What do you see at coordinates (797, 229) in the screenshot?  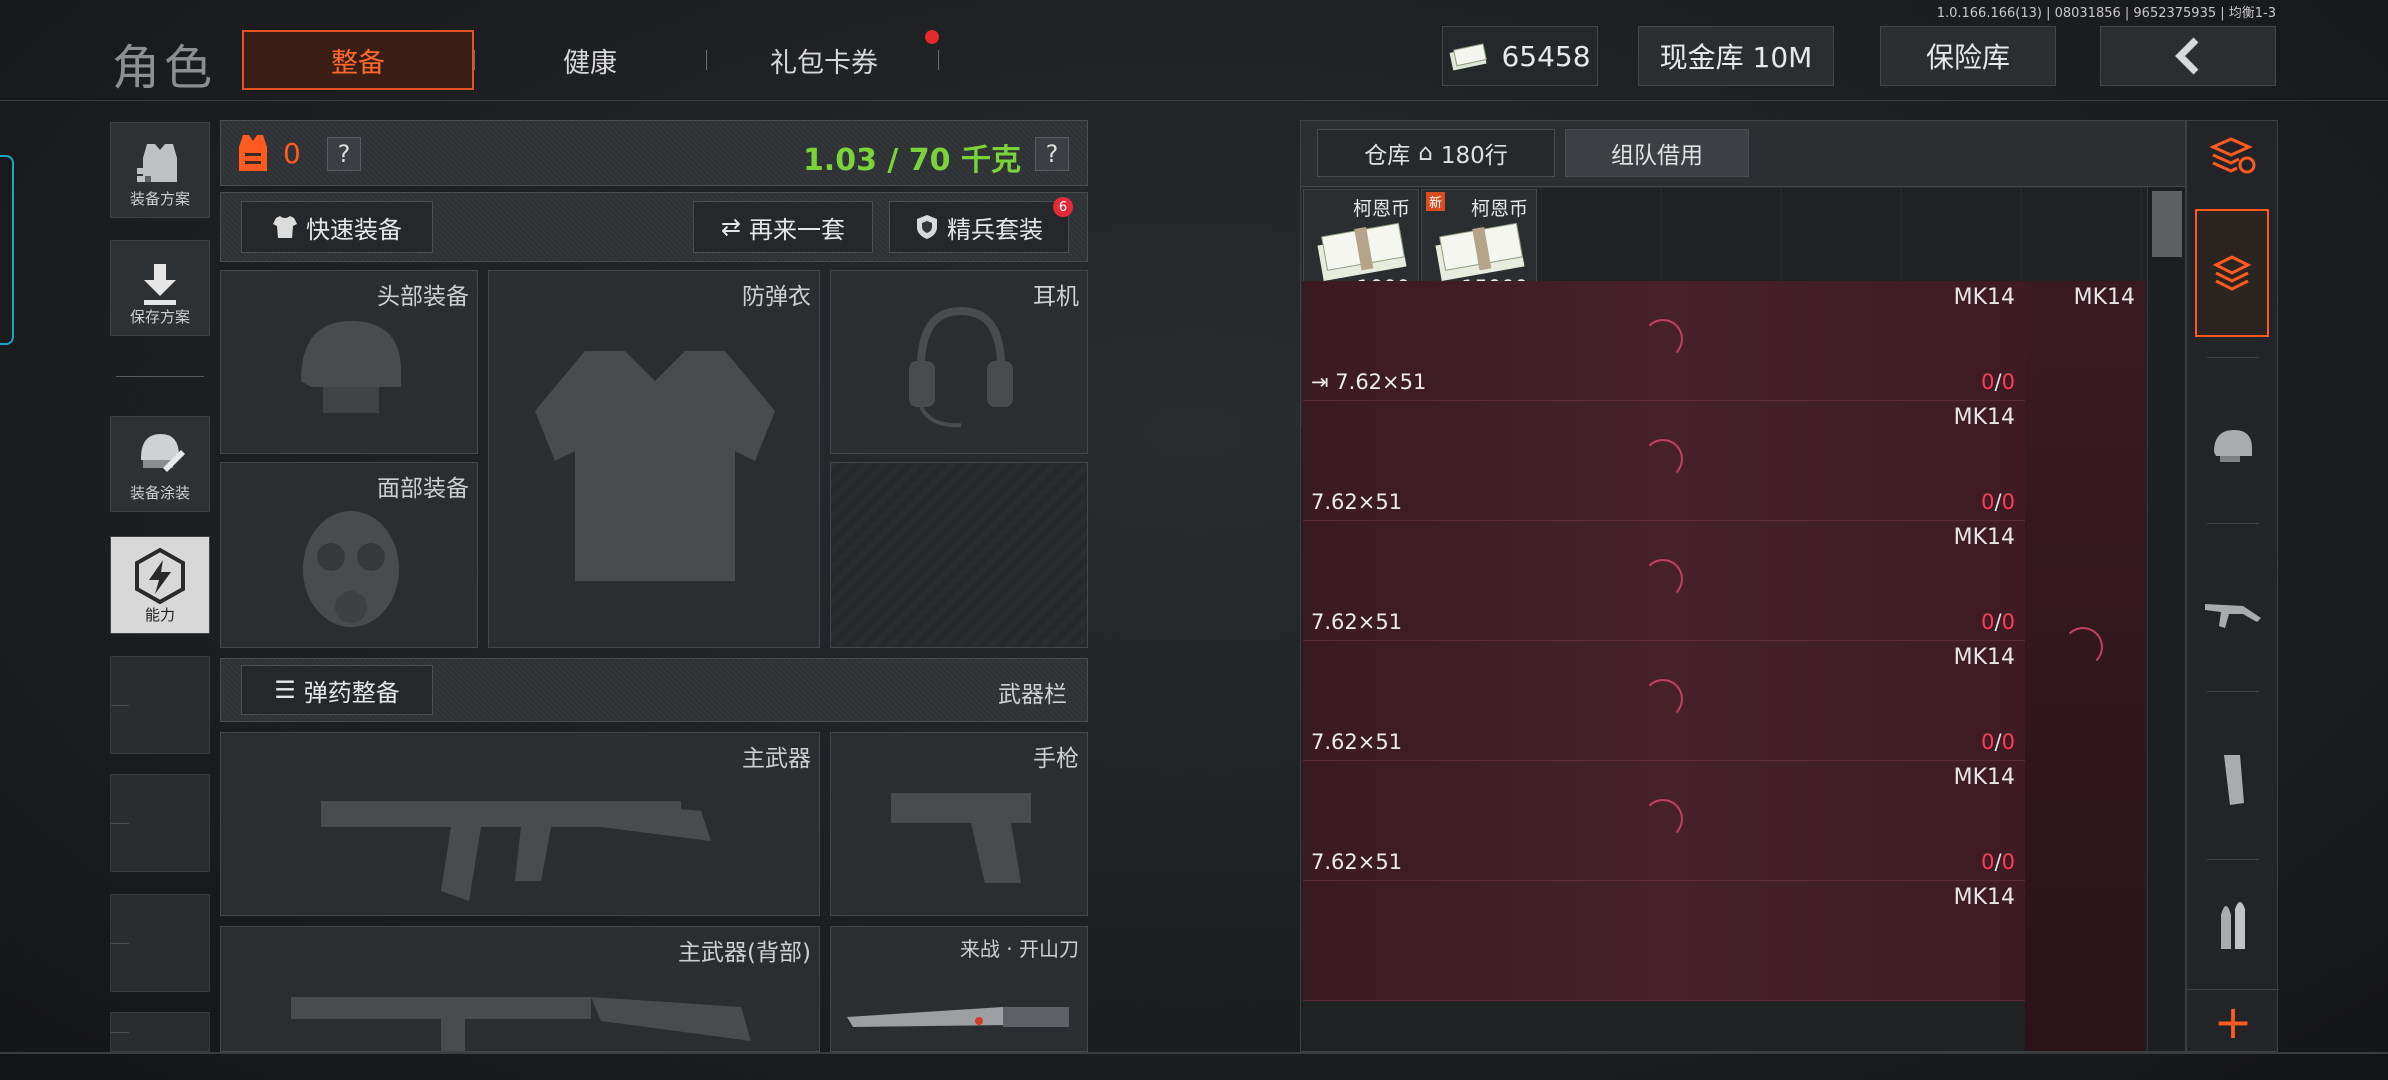 I see `repeat-set-label: 再来一套` at bounding box center [797, 229].